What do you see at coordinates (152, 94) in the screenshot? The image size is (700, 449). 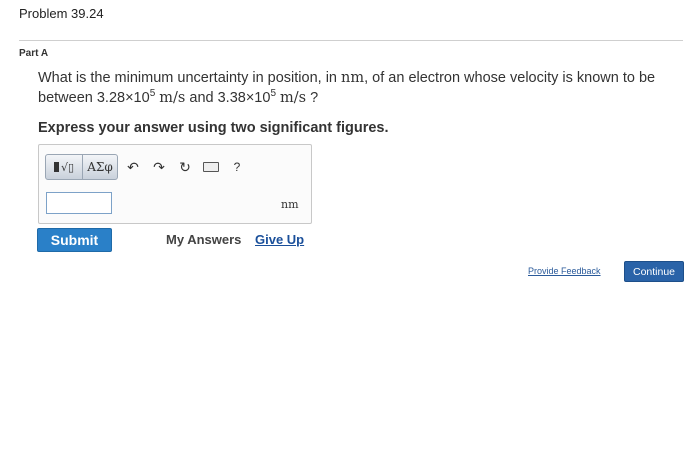 I see `velocity-1-exponent: 5` at bounding box center [152, 94].